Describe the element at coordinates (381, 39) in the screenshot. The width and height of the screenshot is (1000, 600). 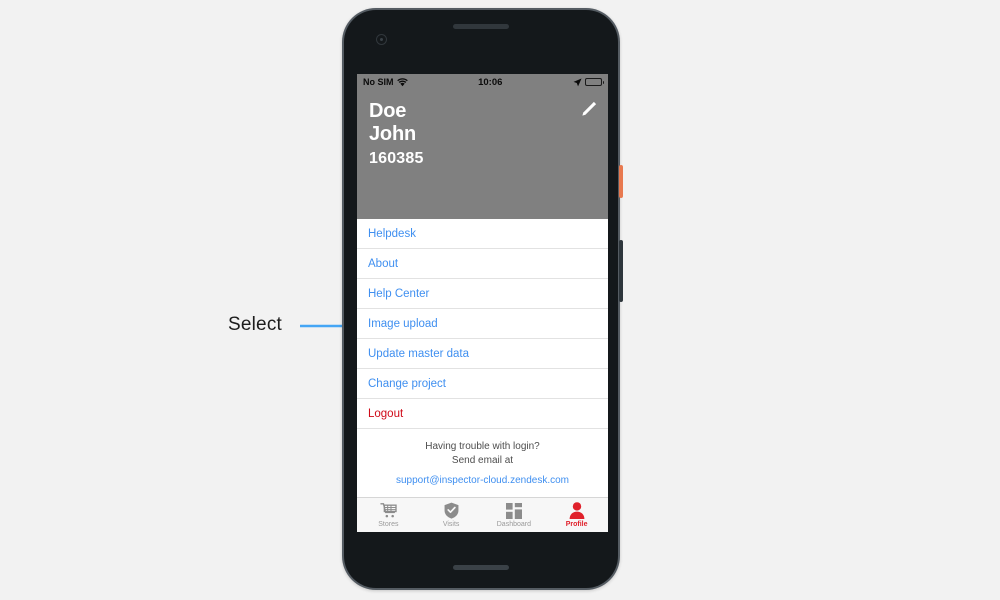
I see `front-camera-icon` at that location.